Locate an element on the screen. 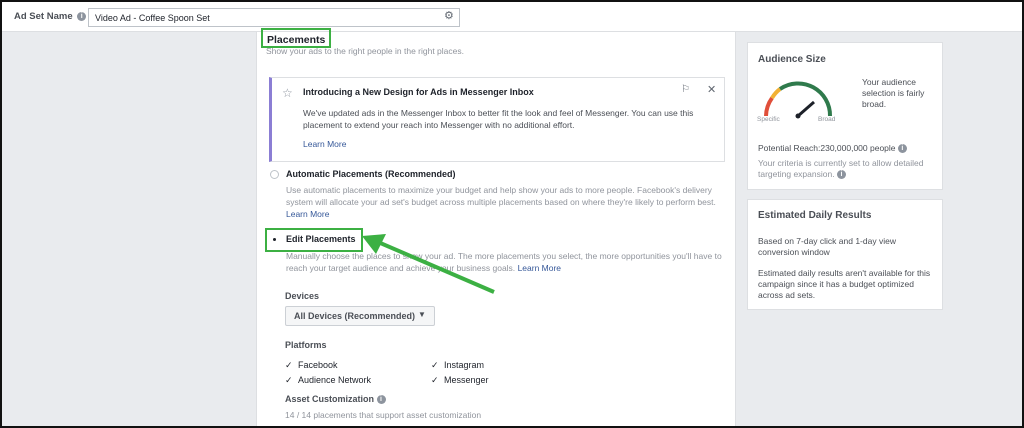  edit-placements-radio is located at coordinates (274, 239).